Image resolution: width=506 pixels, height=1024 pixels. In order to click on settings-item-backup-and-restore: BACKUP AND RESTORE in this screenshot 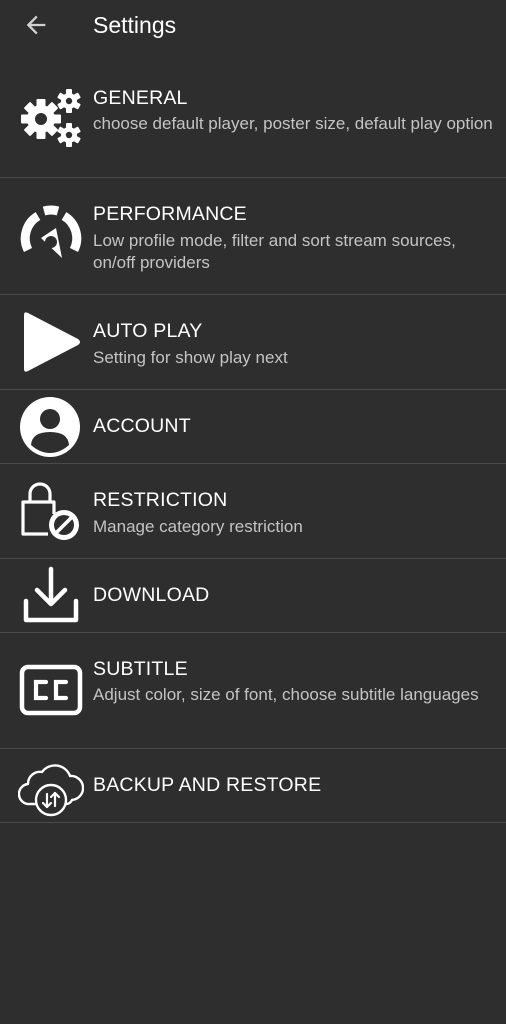, I will do `click(253, 786)`.